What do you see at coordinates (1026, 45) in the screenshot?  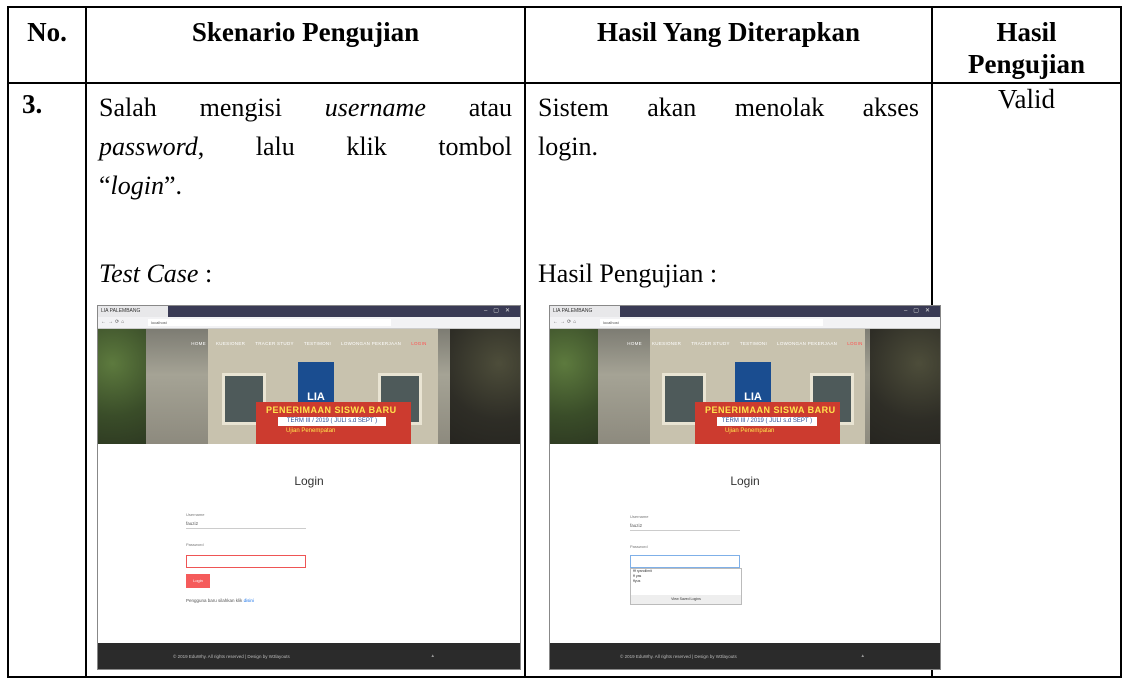 I see `header-hasil-pengujian: Hasil Pengujian` at bounding box center [1026, 45].